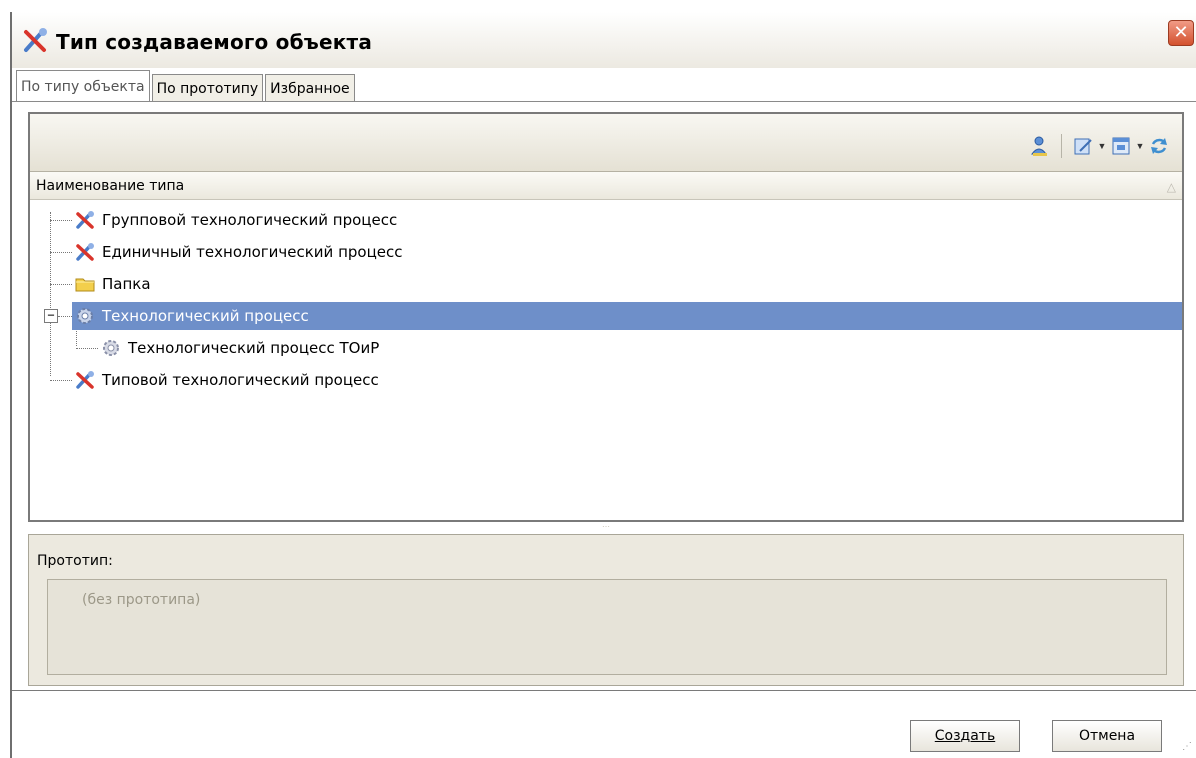  What do you see at coordinates (1140, 146) in the screenshot?
I see `view-dropdown-arrow: ▼` at bounding box center [1140, 146].